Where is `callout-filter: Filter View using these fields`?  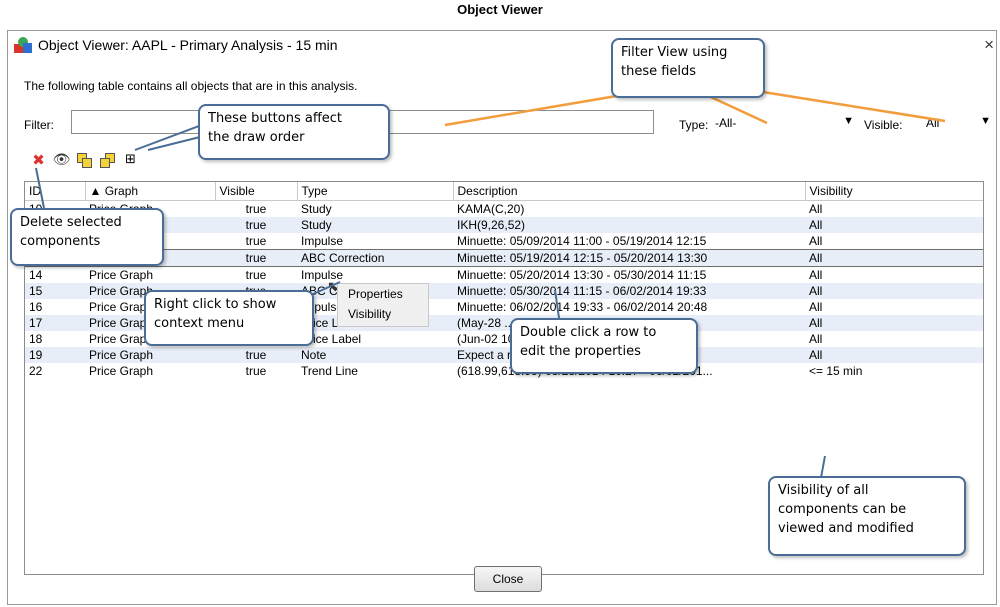
callout-filter: Filter View using these fields is located at coordinates (688, 68).